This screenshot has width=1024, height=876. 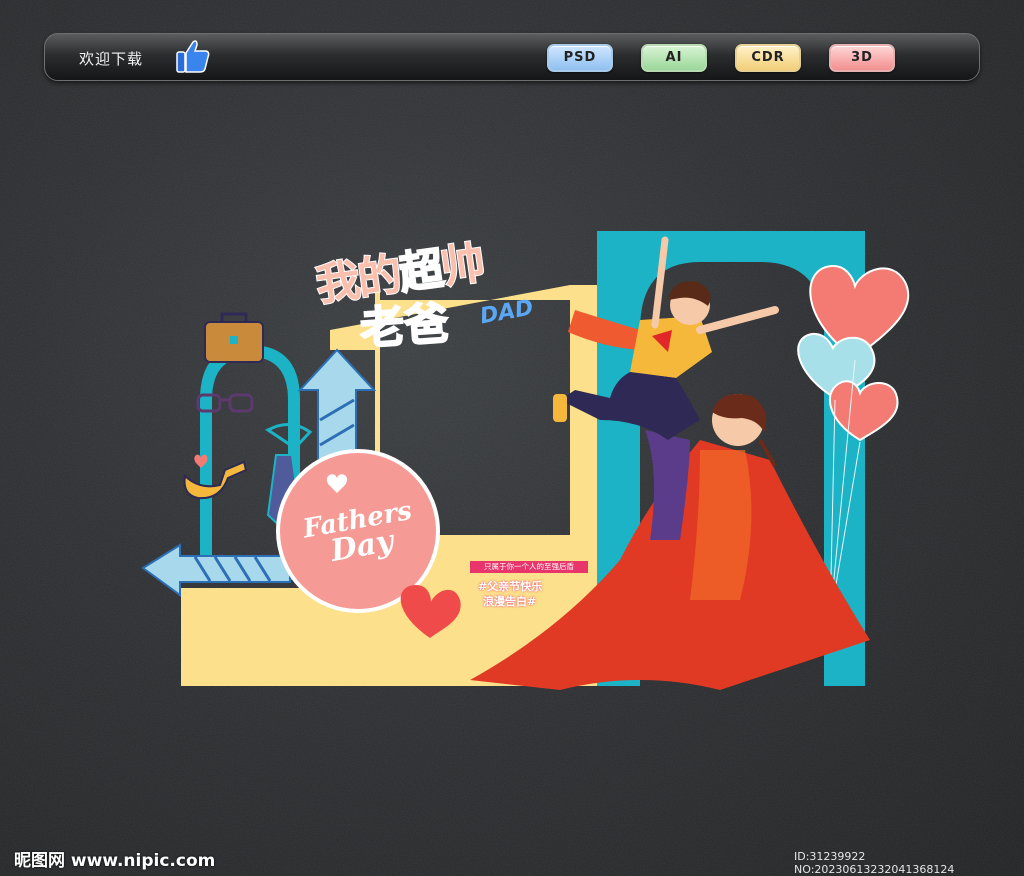 I want to click on tag-line-1: #父亲节快乐, so click(x=510, y=586).